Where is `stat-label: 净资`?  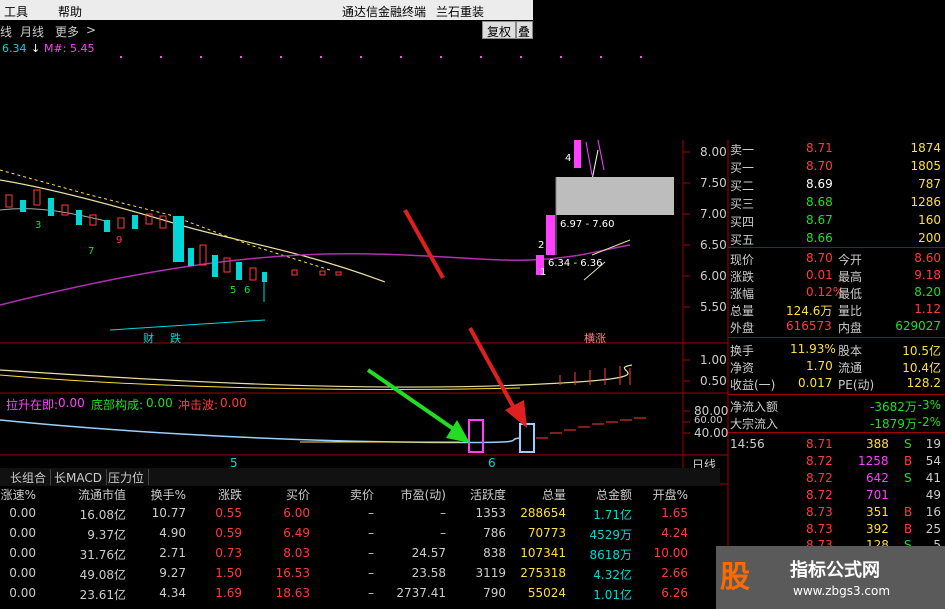
stat-label: 净资 is located at coordinates (742, 368).